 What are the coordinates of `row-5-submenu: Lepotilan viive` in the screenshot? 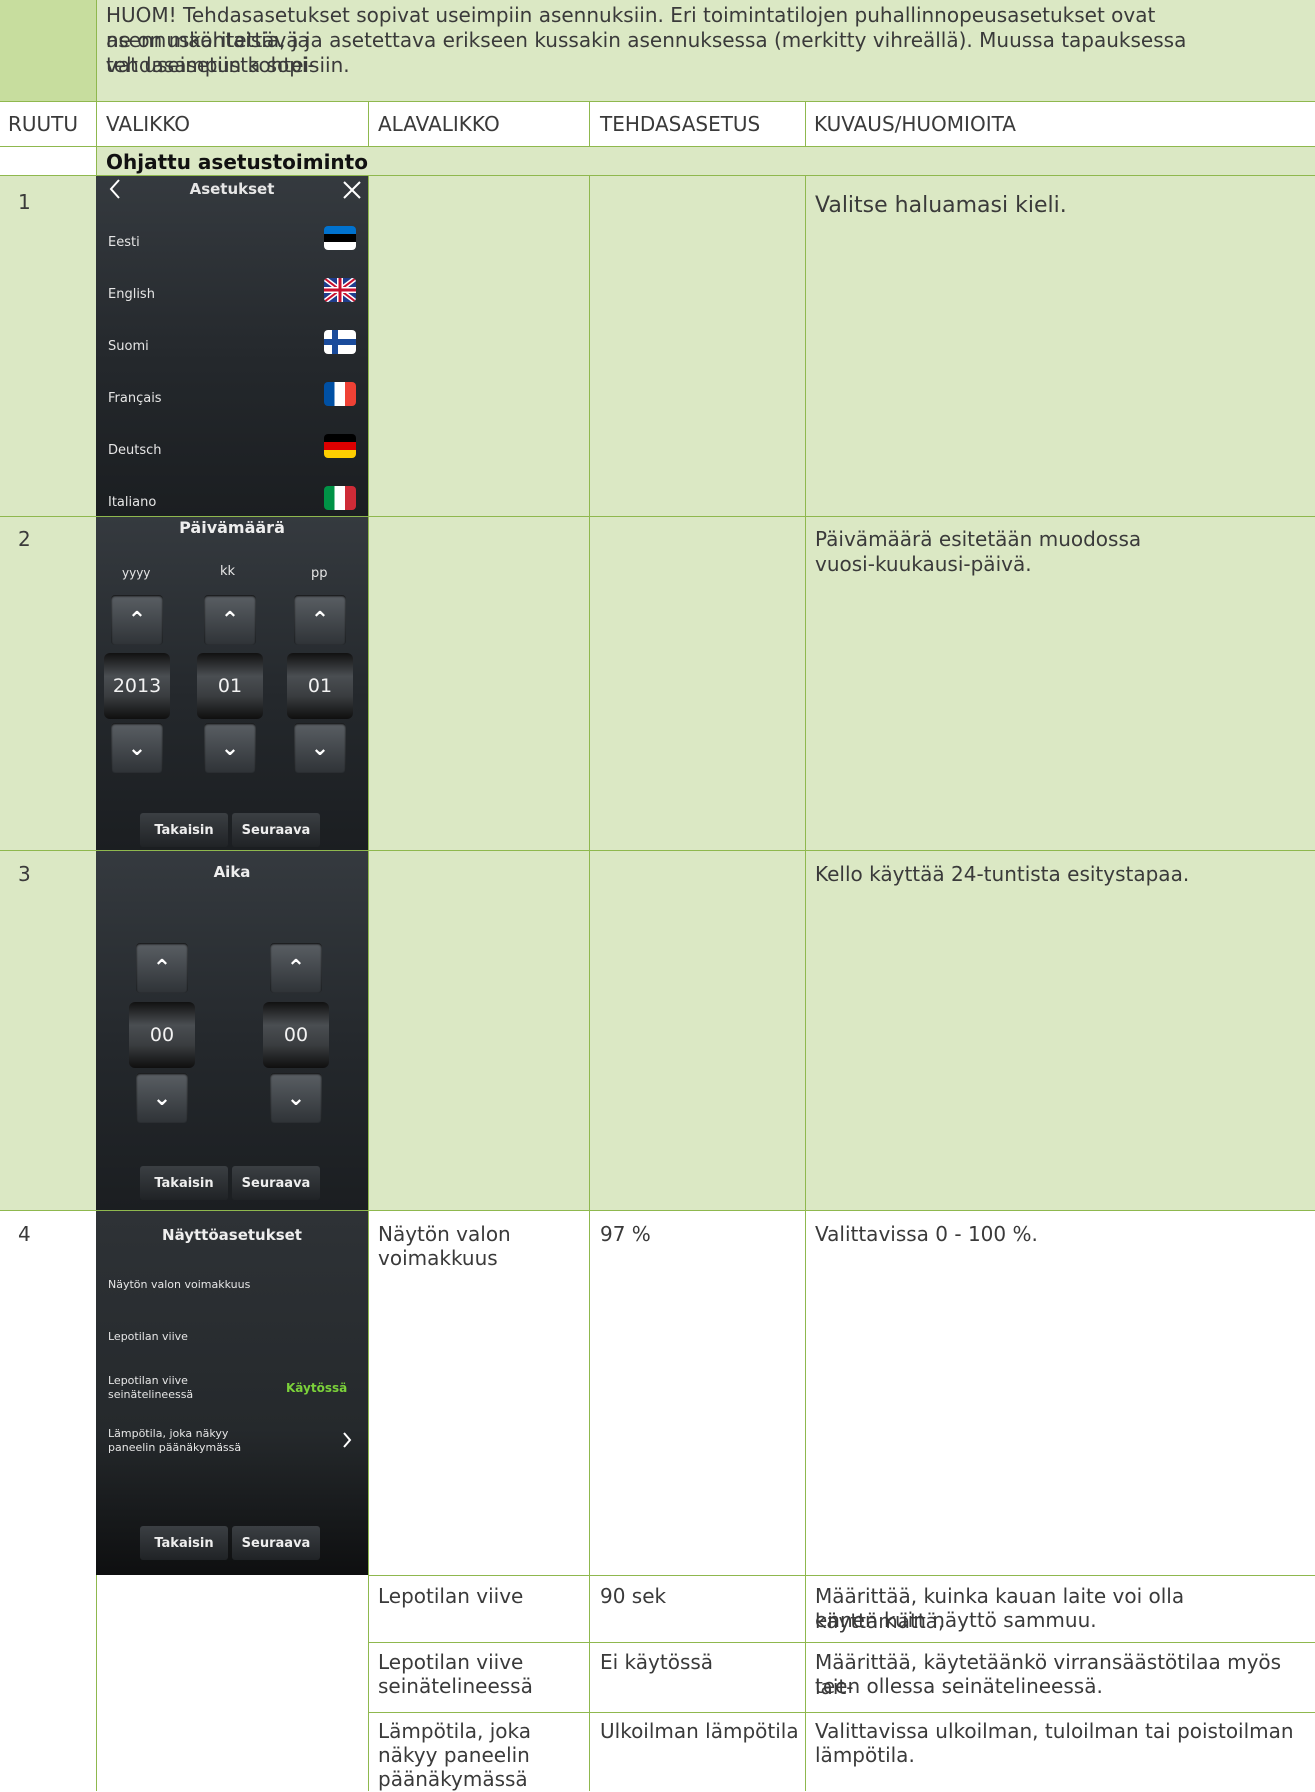 It's located at (451, 1596).